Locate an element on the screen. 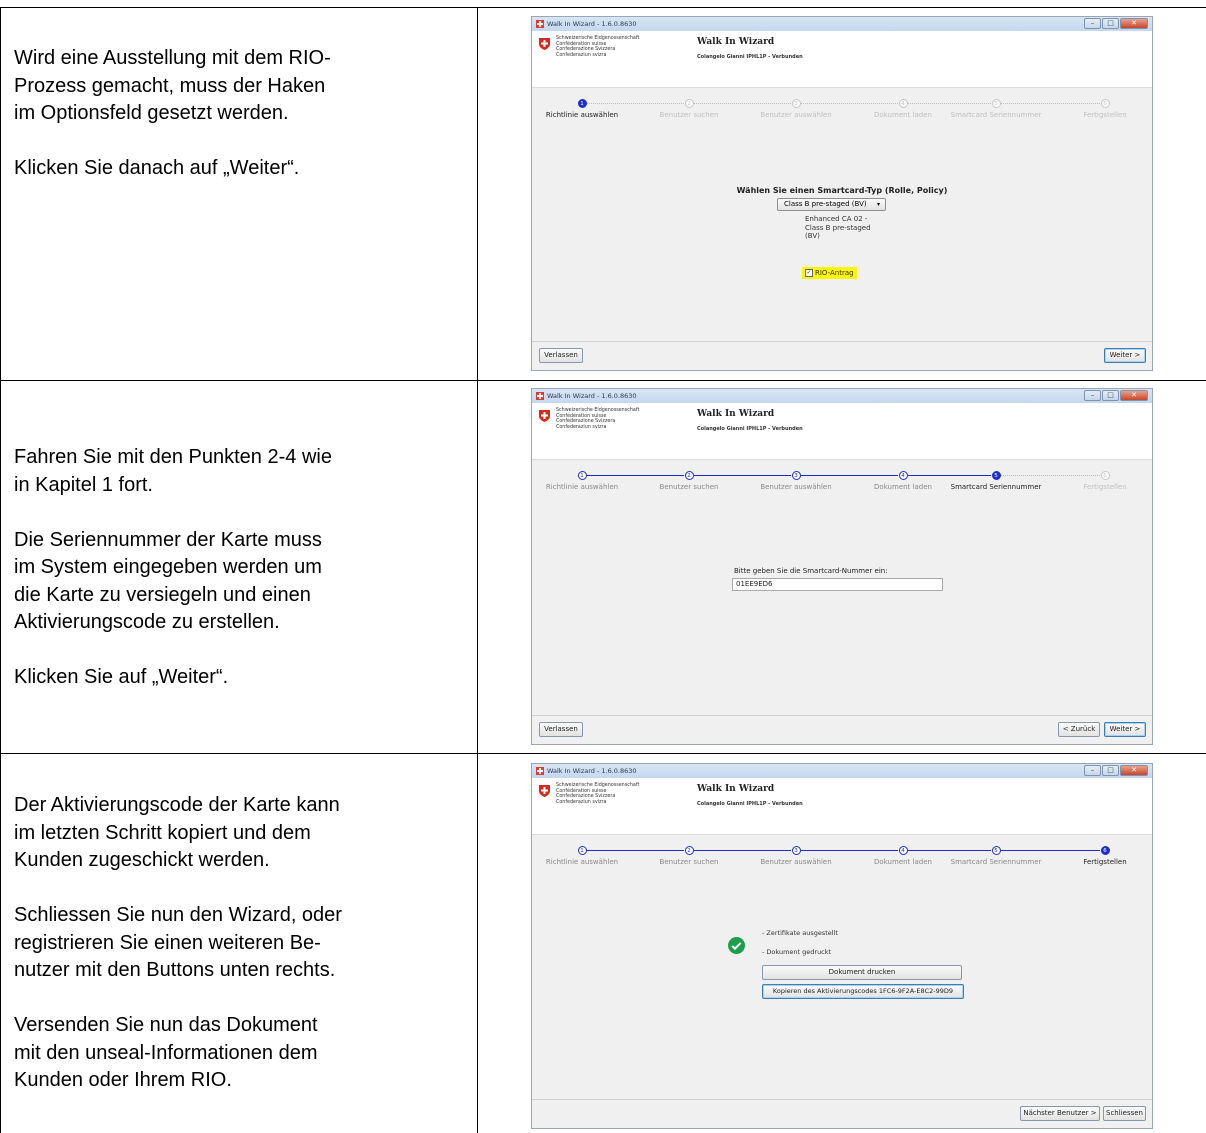 The height and width of the screenshot is (1133, 1206). close-wizard-button: Schliessen is located at coordinates (1124, 1113).